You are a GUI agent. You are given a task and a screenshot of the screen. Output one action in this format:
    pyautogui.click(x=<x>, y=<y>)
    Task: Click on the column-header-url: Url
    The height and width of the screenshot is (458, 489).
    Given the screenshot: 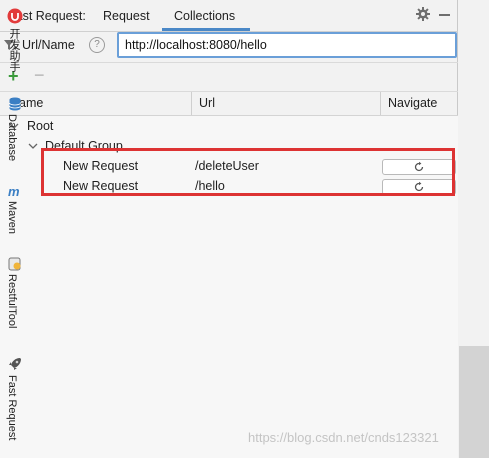 What is the action you would take?
    pyautogui.click(x=207, y=103)
    